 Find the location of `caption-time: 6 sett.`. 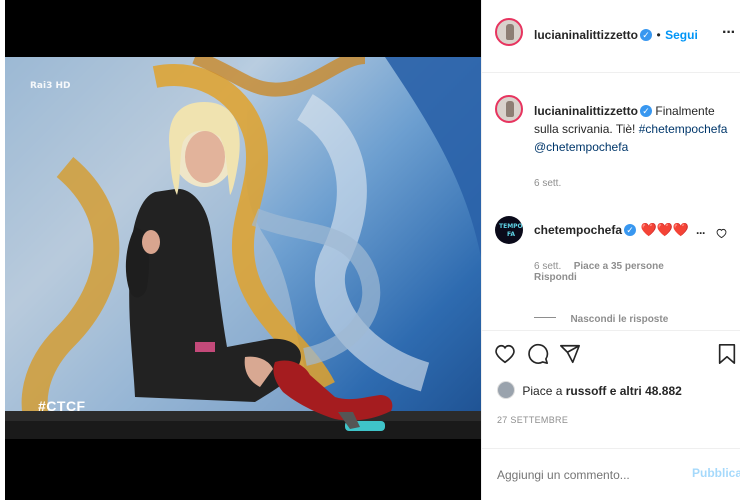

caption-time: 6 sett. is located at coordinates (547, 183).